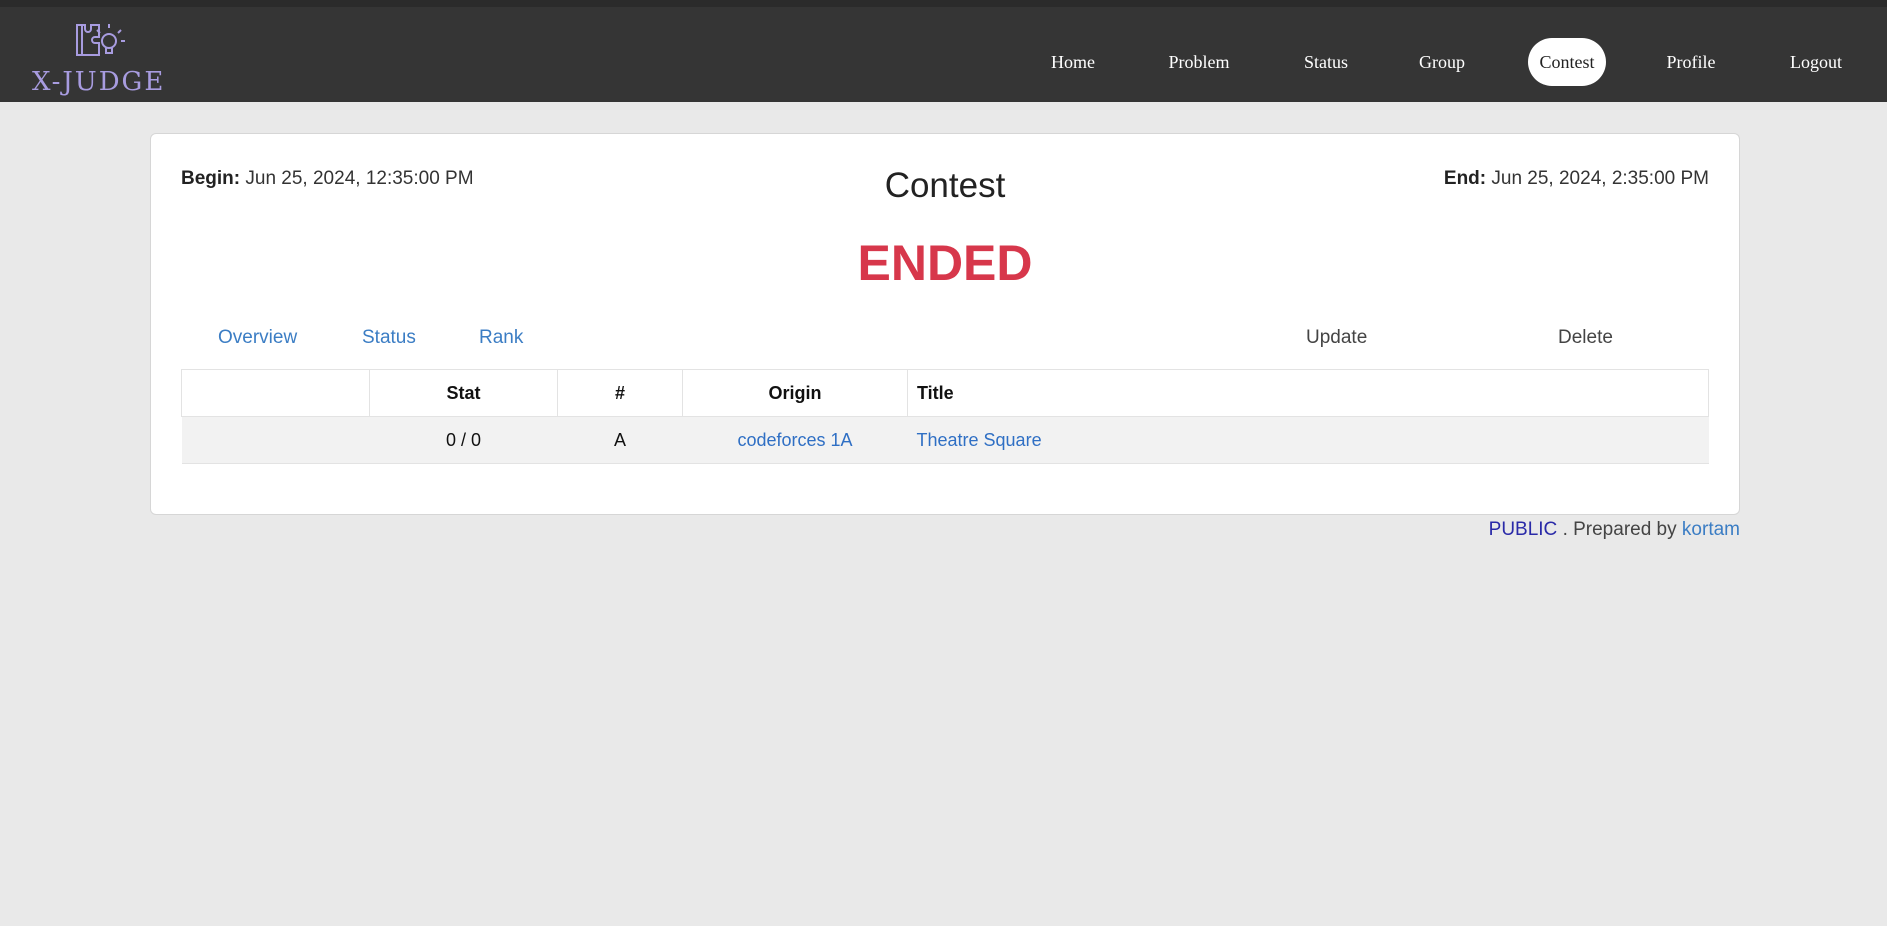  What do you see at coordinates (1523, 529) in the screenshot?
I see `visibility-link: PUBLIC` at bounding box center [1523, 529].